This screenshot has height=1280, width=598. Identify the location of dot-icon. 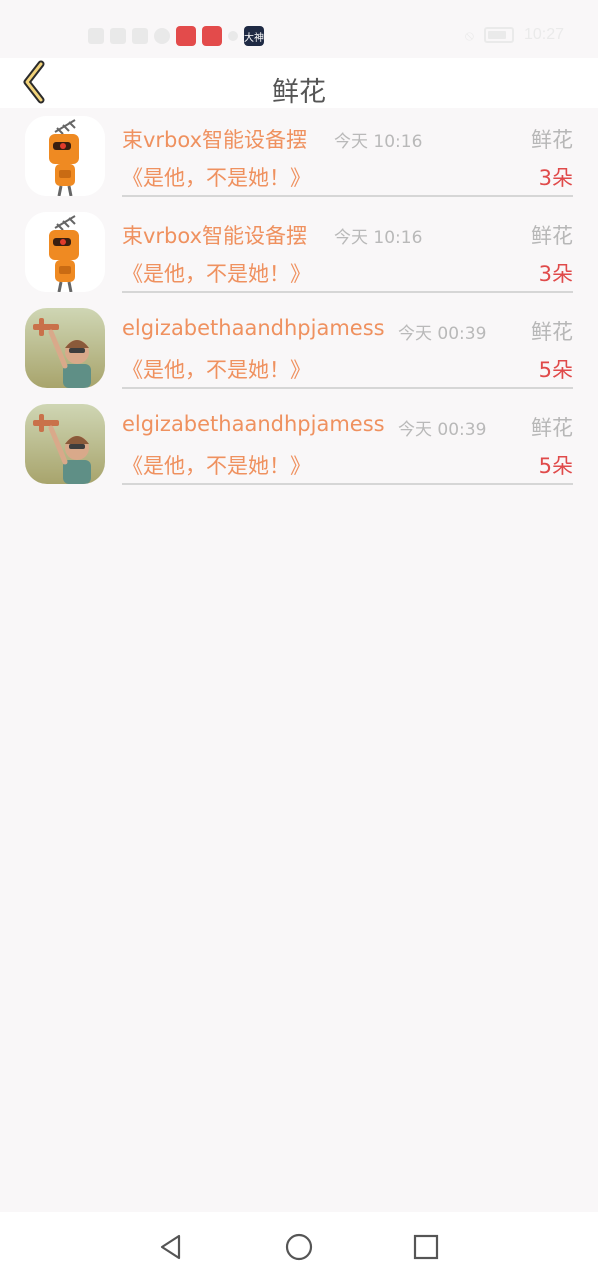
(233, 36).